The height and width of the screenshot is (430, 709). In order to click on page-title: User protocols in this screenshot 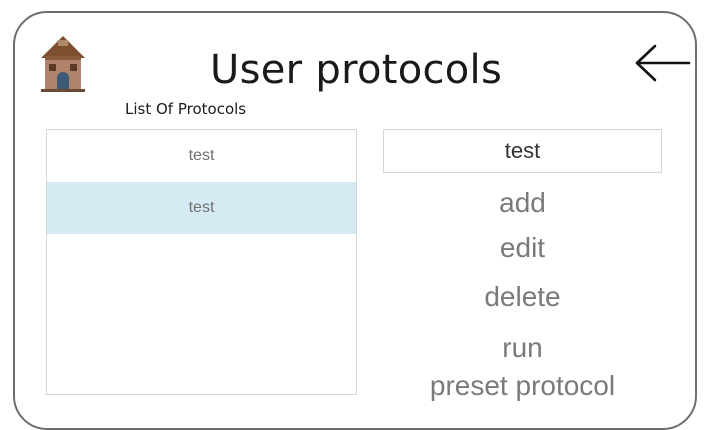, I will do `click(356, 70)`.